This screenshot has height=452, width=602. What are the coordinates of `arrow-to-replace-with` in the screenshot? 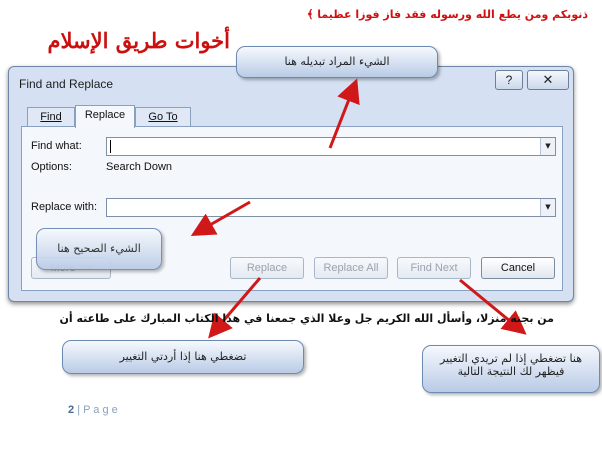 It's located at (220, 218).